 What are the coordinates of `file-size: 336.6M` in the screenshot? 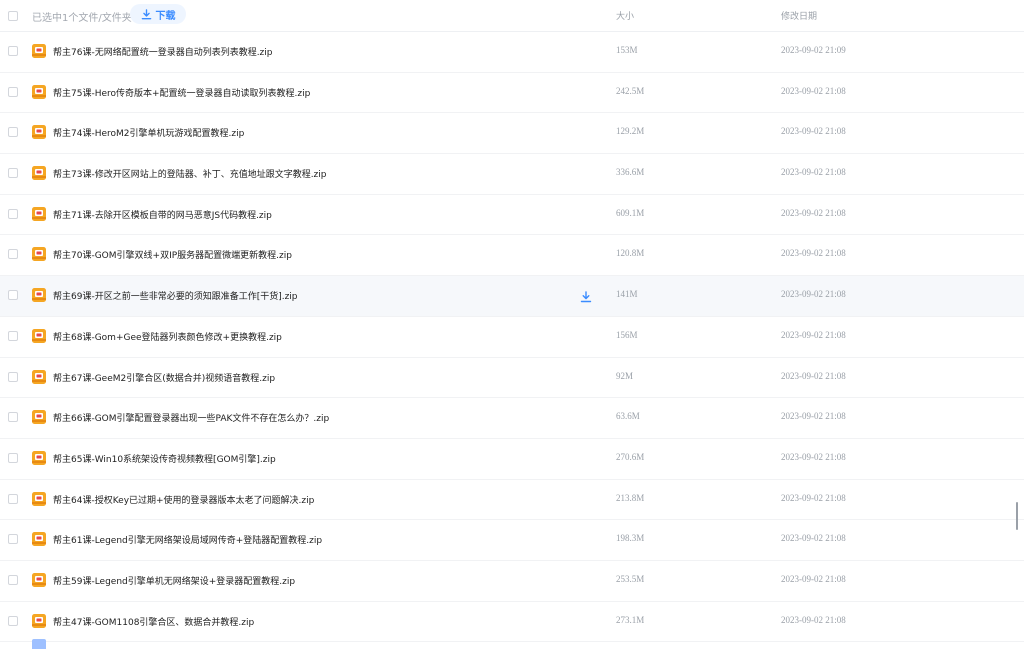 It's located at (630, 172).